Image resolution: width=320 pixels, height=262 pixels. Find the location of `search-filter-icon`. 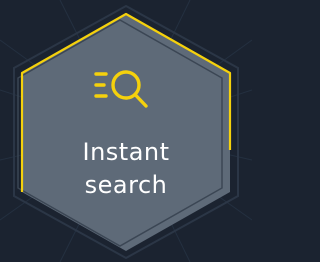

search-filter-icon is located at coordinates (121, 89).